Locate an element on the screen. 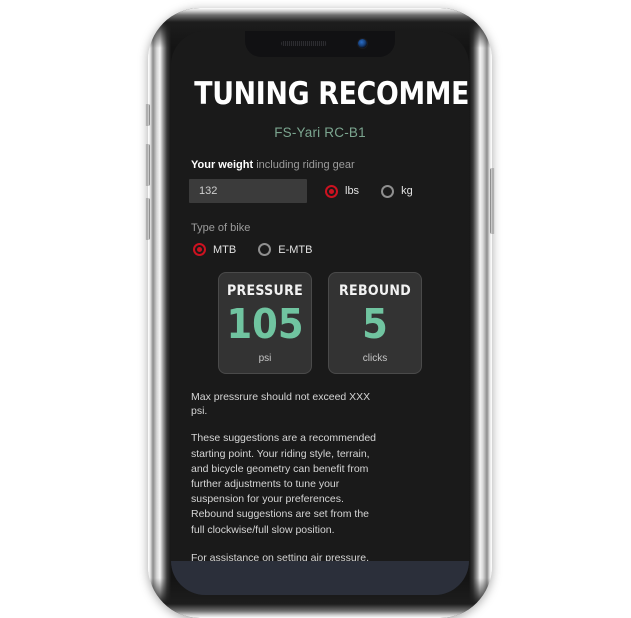  pressure-card-value: 105 is located at coordinates (265, 324).